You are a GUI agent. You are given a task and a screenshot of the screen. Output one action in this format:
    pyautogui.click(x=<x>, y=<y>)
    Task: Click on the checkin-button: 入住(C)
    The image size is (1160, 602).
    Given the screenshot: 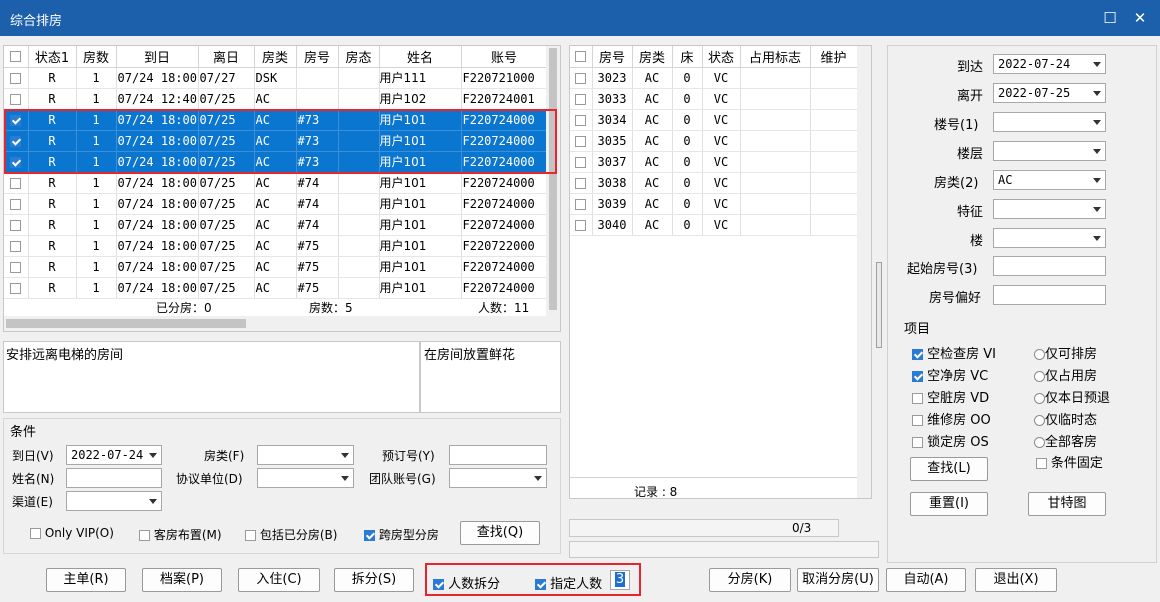 What is the action you would take?
    pyautogui.click(x=279, y=580)
    